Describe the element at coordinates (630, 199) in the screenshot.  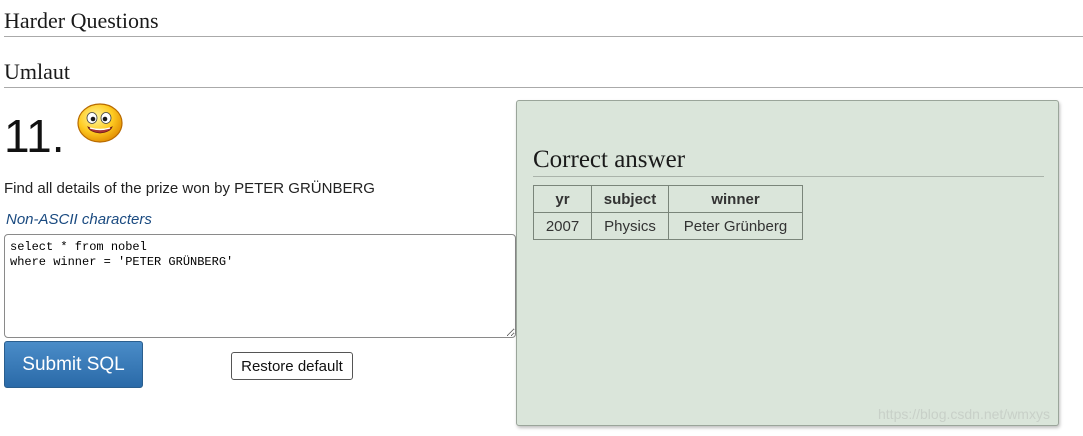
I see `column-header-subject: subject` at that location.